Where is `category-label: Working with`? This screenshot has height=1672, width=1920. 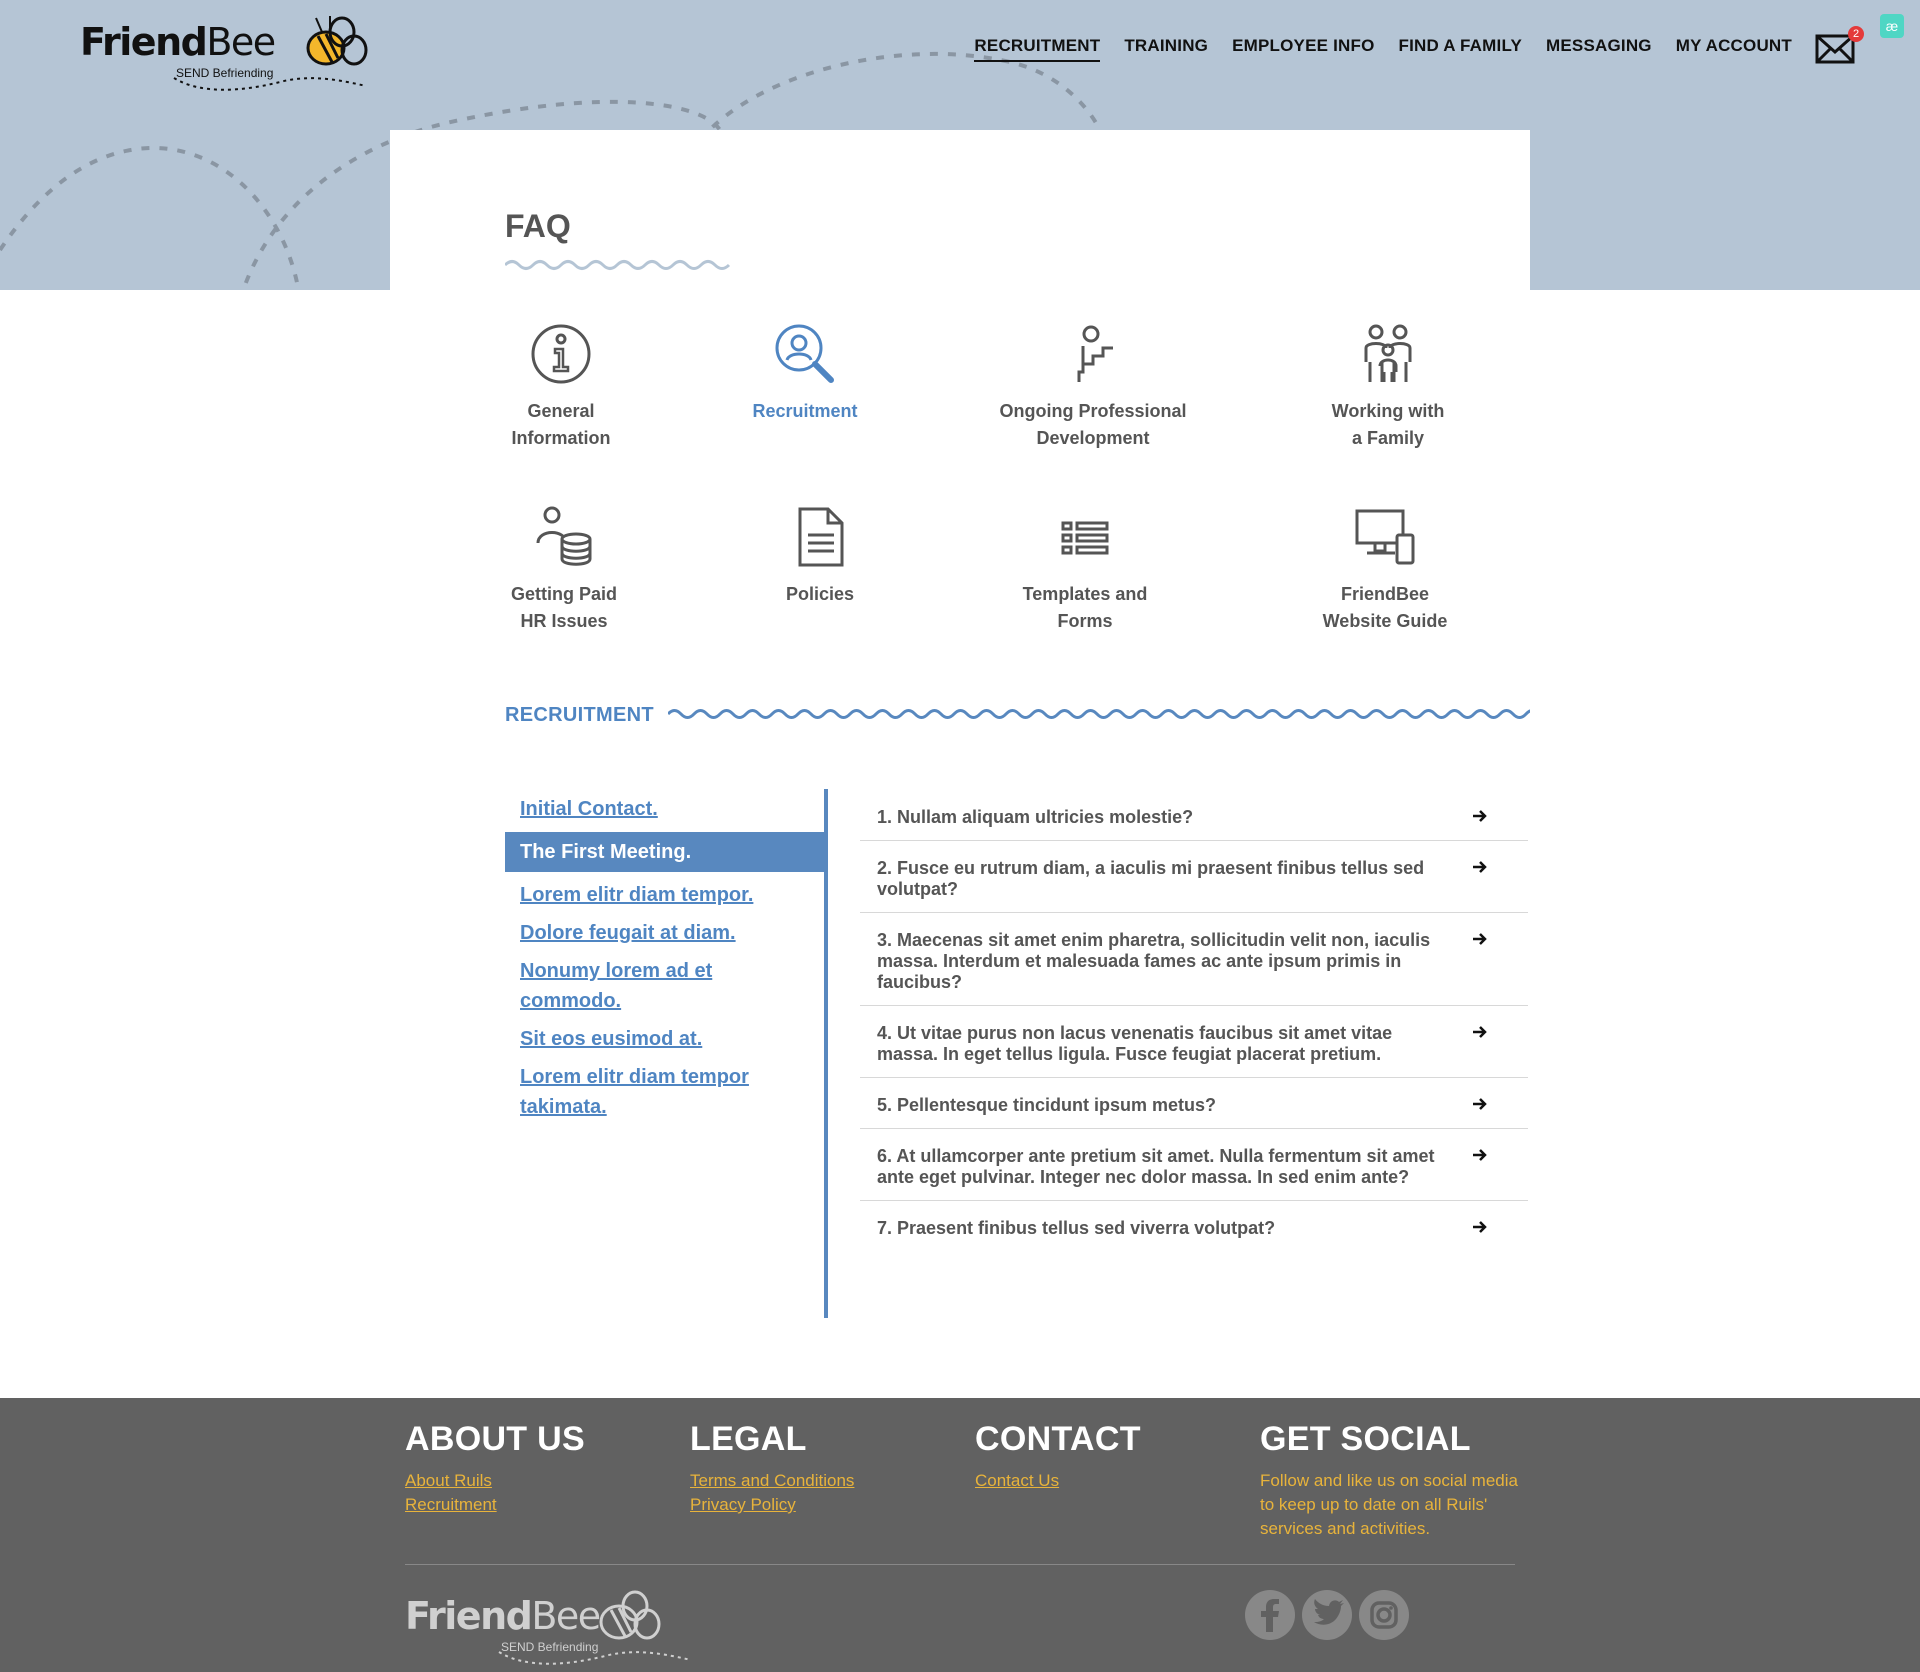
category-label: Working with is located at coordinates (1388, 411).